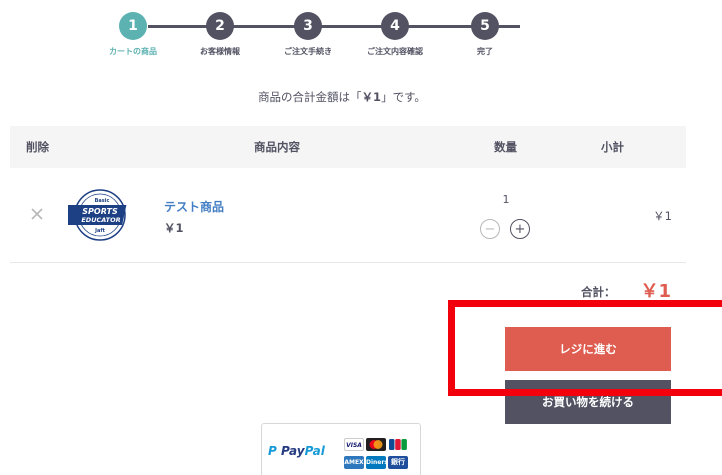  I want to click on plus-circle-icon: +, so click(520, 229).